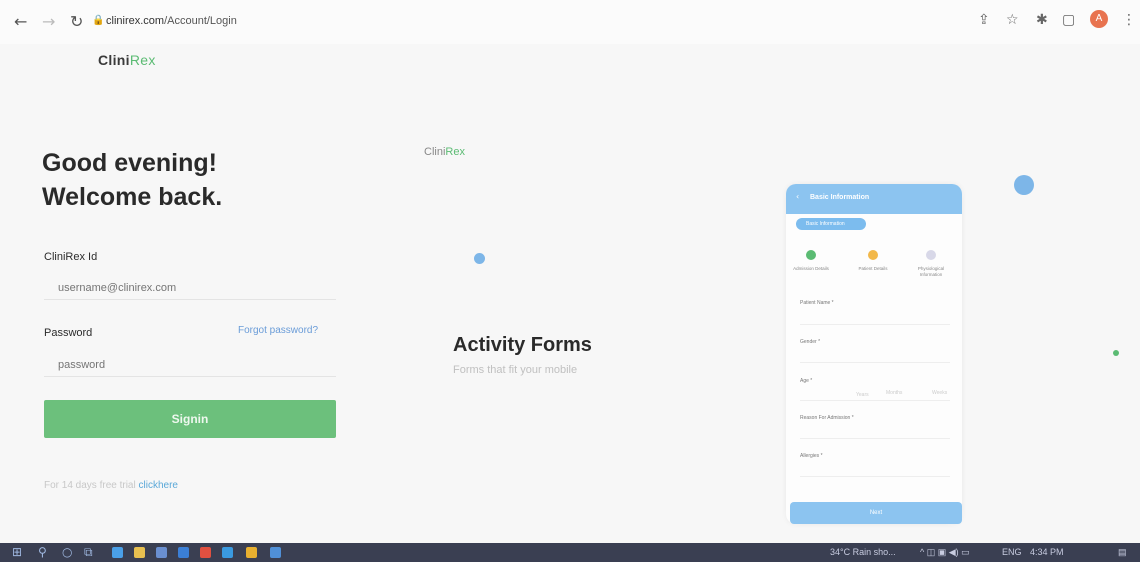 This screenshot has height=562, width=1140. What do you see at coordinates (190, 288) in the screenshot?
I see `id-input` at bounding box center [190, 288].